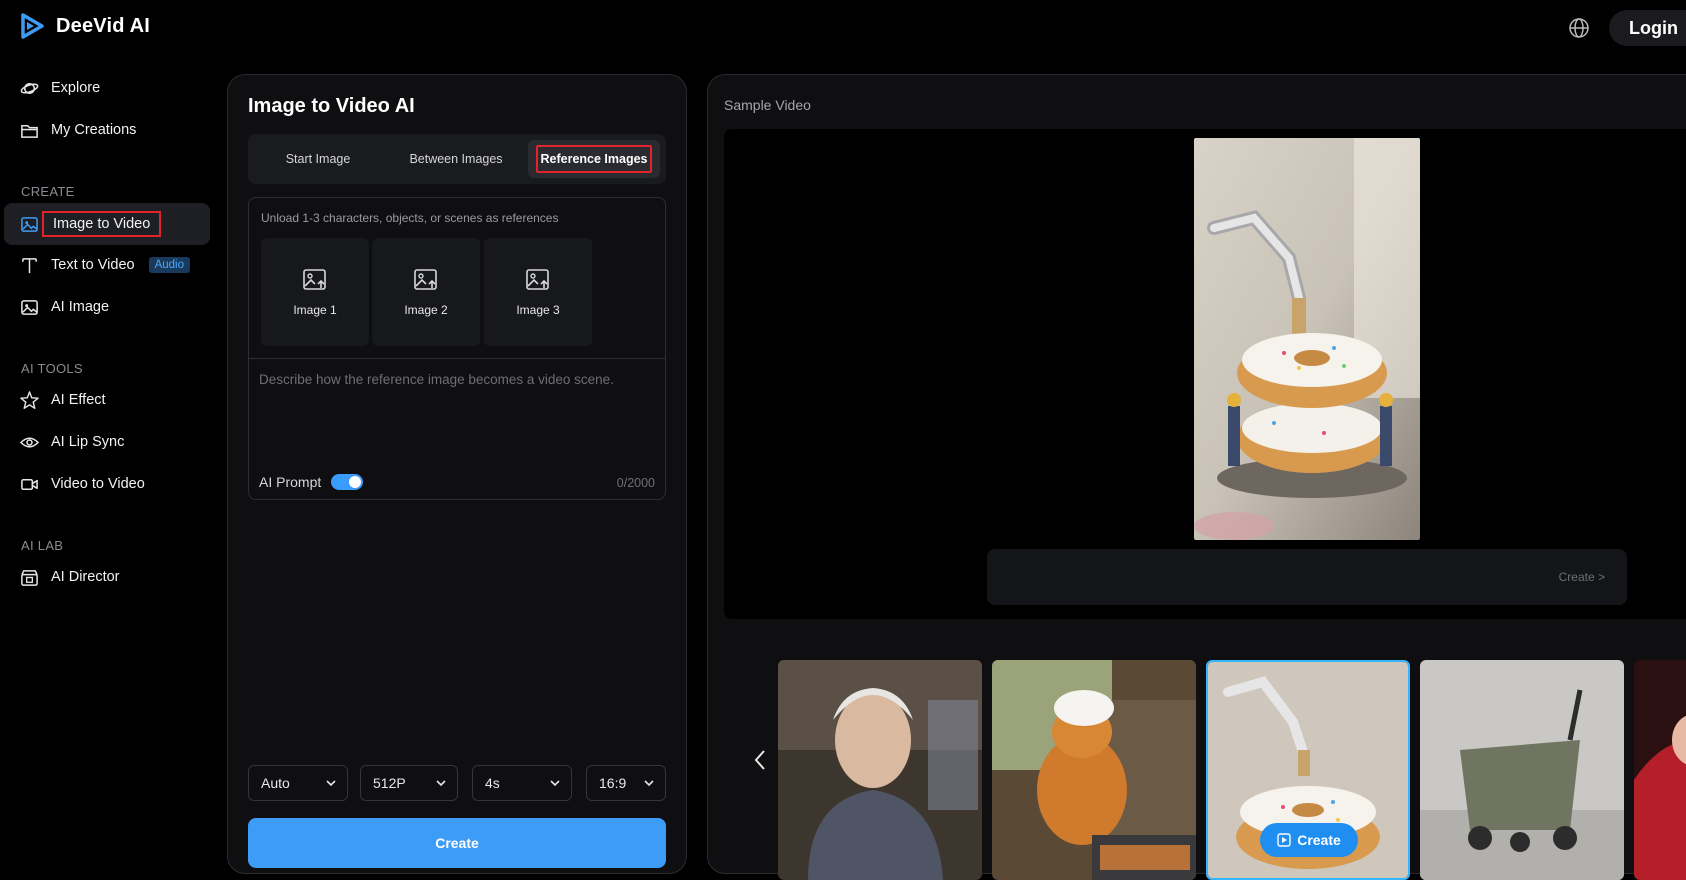 This screenshot has height=880, width=1686. I want to click on sidebar-item-ai-lip-sync: AI Lip Sync, so click(105, 442).